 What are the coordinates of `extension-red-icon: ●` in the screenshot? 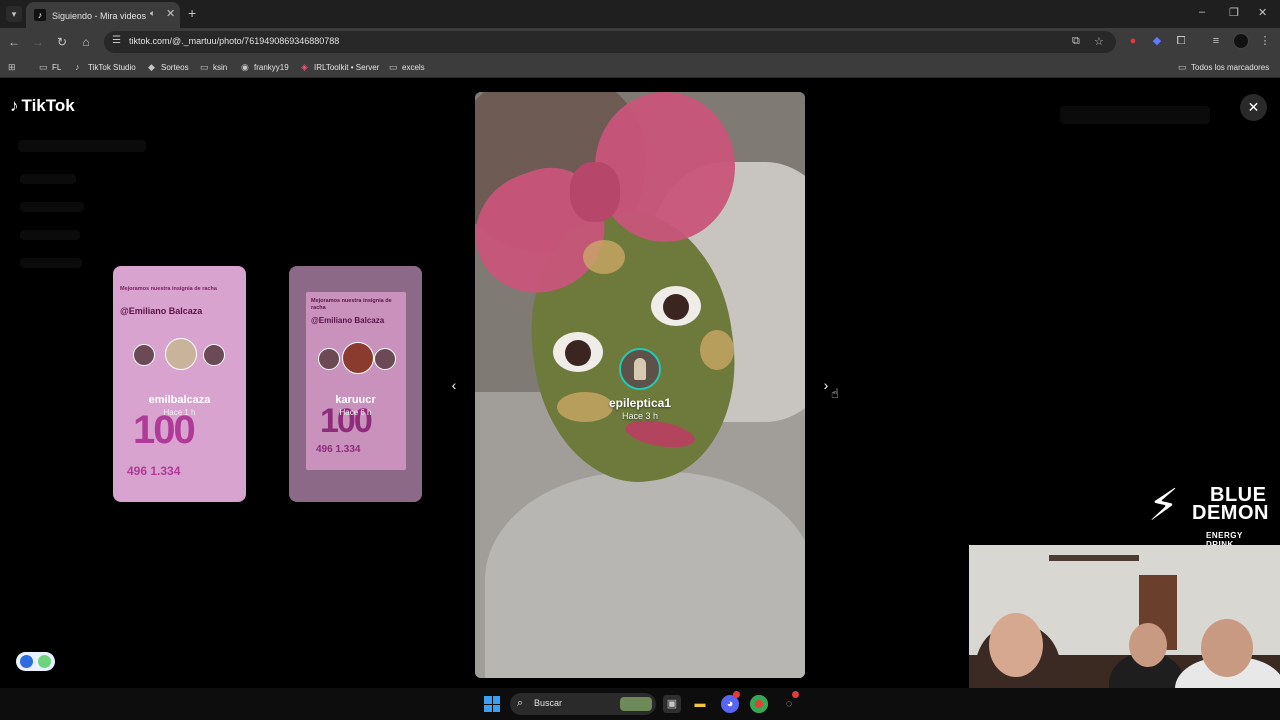 It's located at (1133, 41).